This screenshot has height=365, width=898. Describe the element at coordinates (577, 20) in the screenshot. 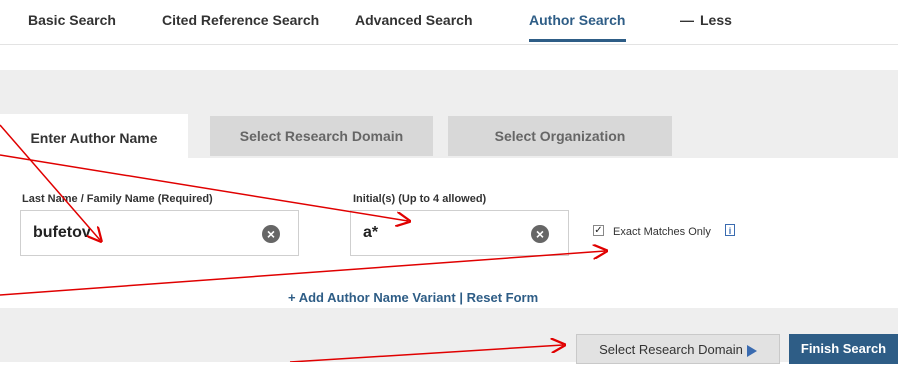

I see `tab-author-search: Author Search` at that location.